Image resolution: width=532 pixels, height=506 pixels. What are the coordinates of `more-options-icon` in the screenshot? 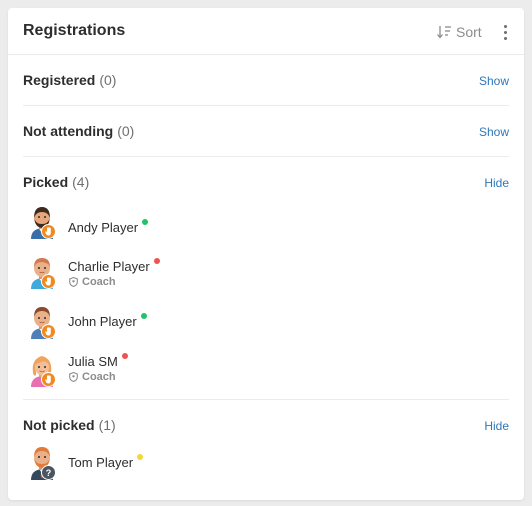 It's located at (505, 32).